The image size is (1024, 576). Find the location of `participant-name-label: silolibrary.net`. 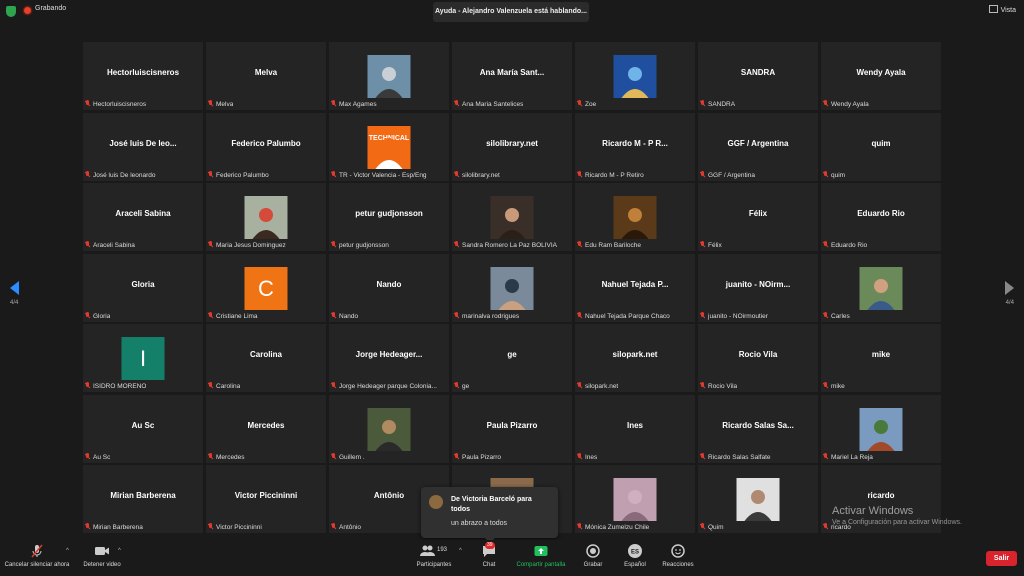

participant-name-label: silolibrary.net is located at coordinates (477, 174).